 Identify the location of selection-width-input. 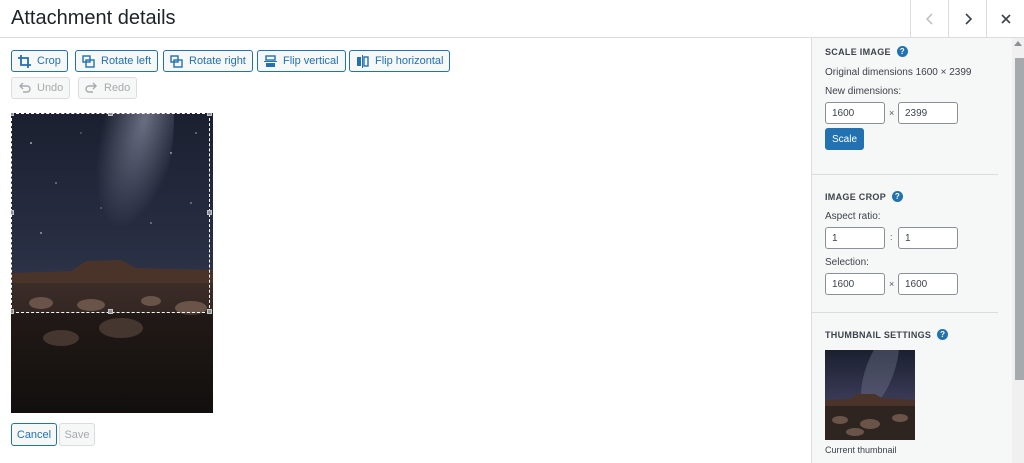
(855, 284).